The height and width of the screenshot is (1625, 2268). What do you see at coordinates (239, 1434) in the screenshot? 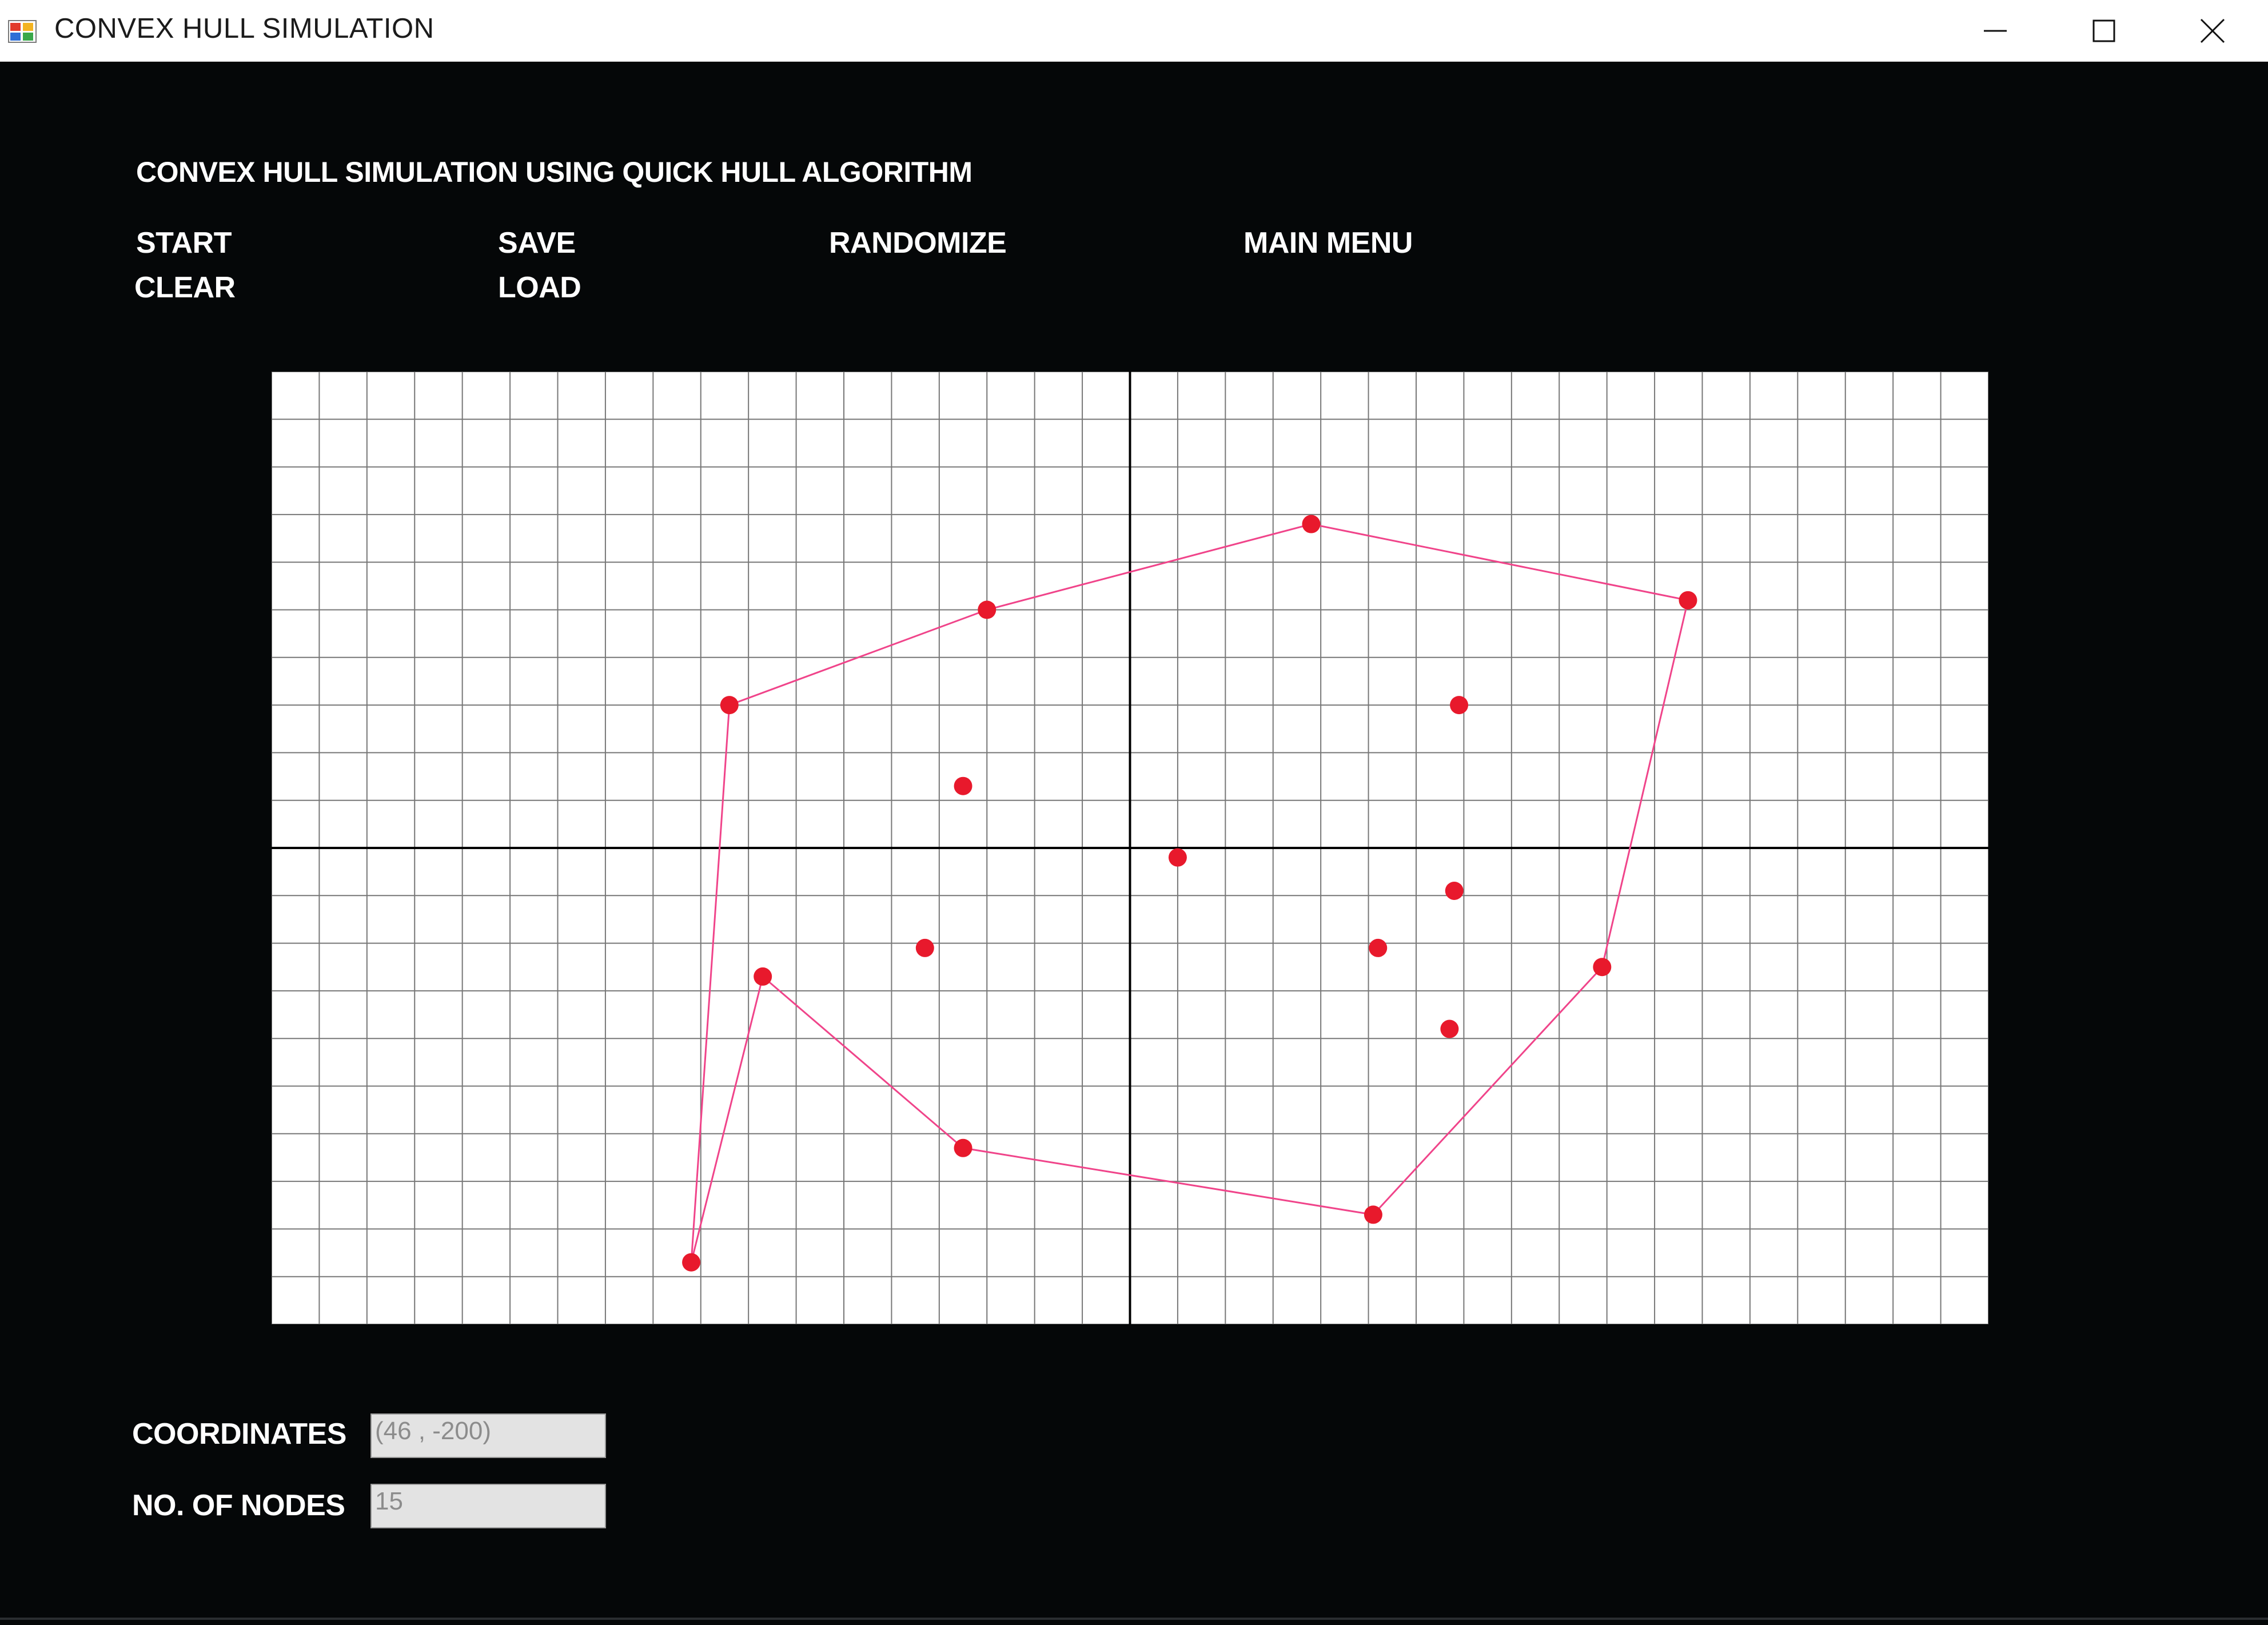
I see `coordinates-label: COORDINATES` at bounding box center [239, 1434].